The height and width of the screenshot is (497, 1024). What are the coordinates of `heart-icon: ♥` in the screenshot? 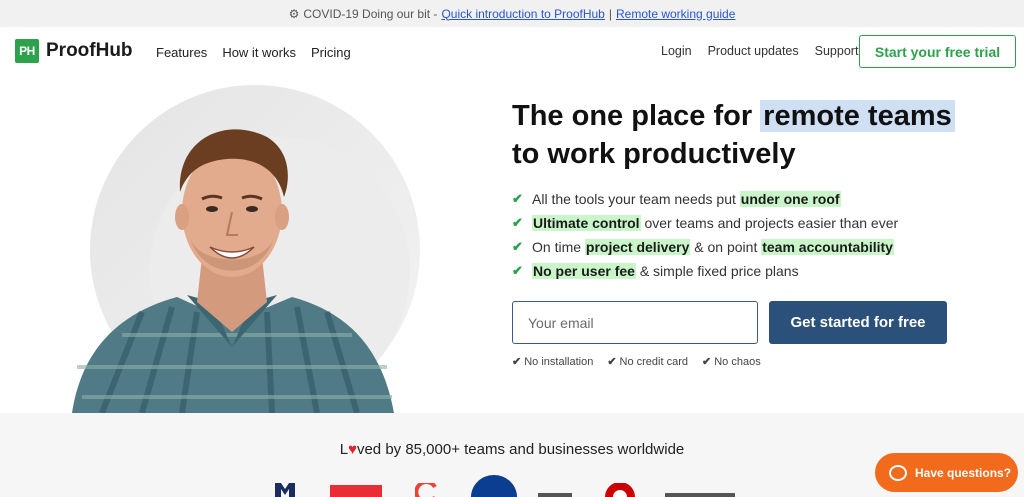 It's located at (352, 449).